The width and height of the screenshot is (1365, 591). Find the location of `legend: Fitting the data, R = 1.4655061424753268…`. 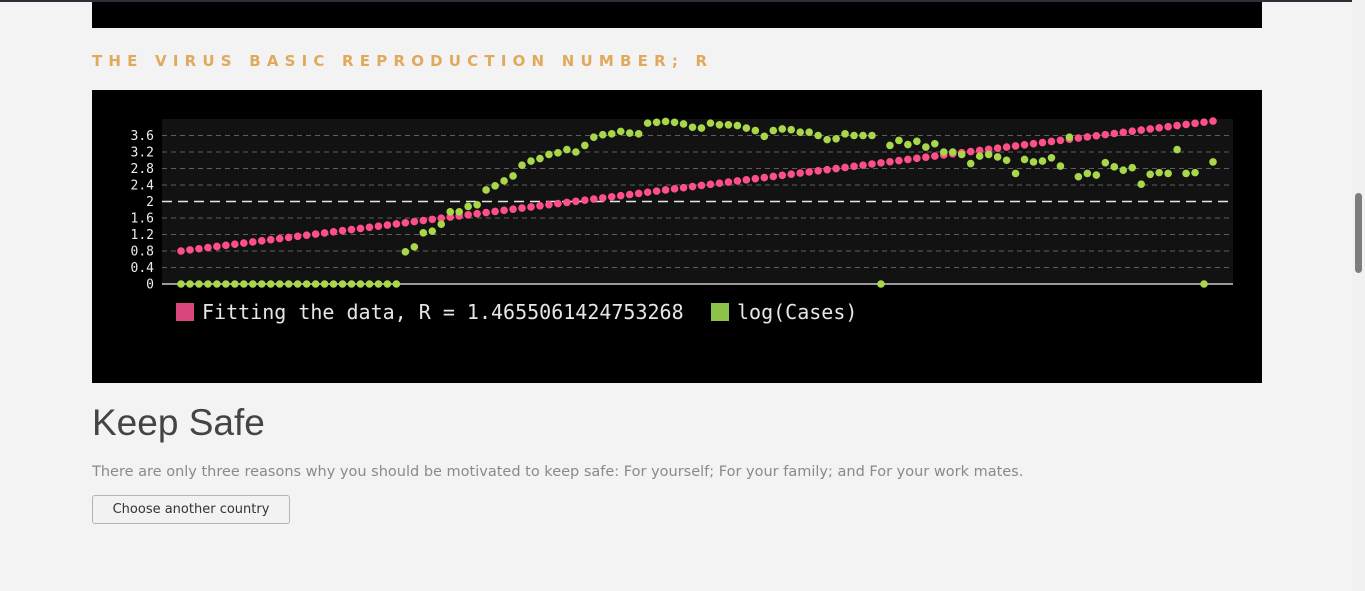

legend: Fitting the data, R = 1.4655061424753268… is located at coordinates (516, 312).